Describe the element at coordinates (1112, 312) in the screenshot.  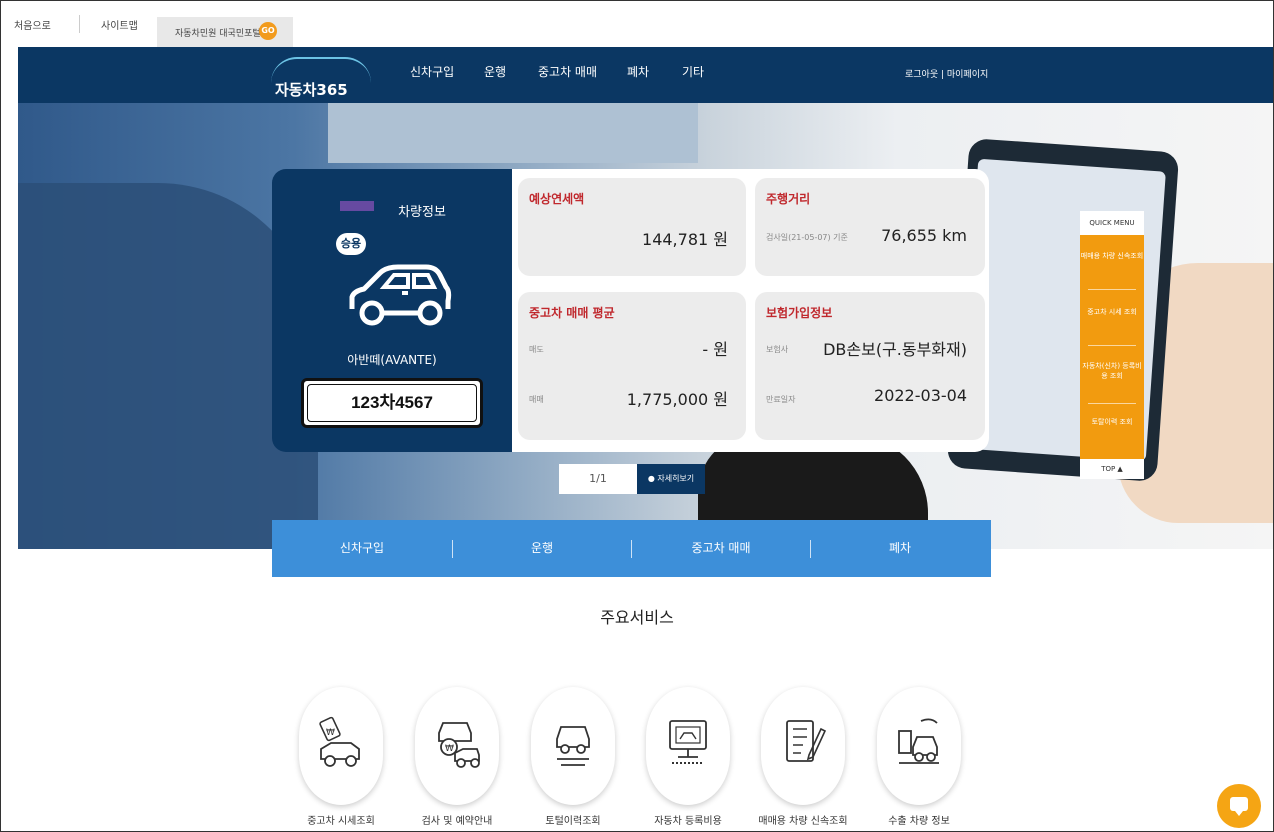
I see `quick-menu-item-price: 중고차 시세 조회` at that location.